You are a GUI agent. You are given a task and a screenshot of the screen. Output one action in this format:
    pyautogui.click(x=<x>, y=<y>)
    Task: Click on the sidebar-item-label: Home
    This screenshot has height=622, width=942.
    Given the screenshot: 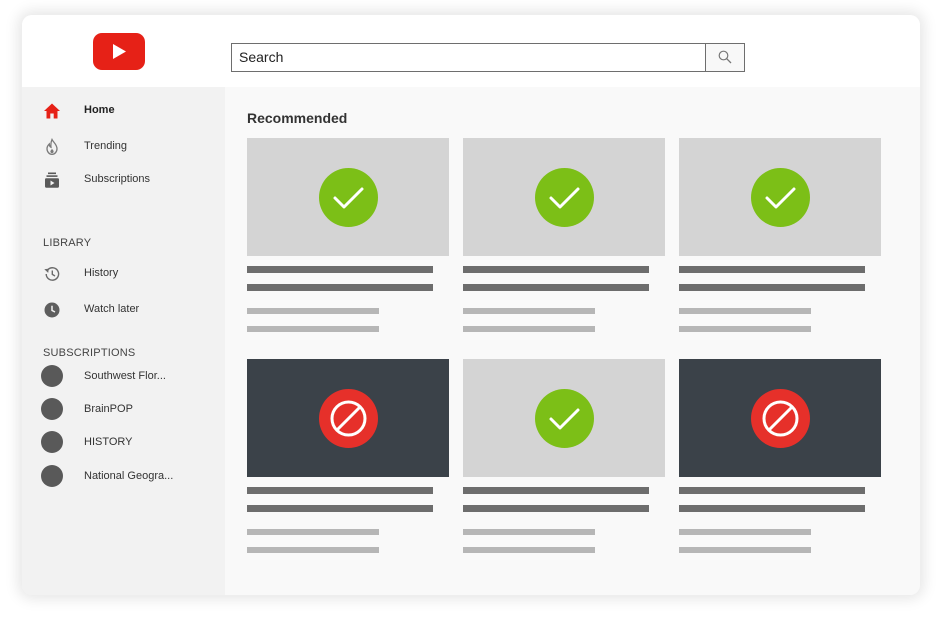 What is the action you would take?
    pyautogui.click(x=99, y=110)
    